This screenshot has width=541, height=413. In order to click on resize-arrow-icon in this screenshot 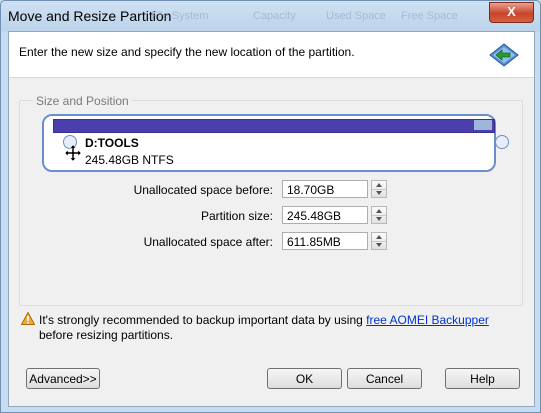, I will do `click(504, 55)`.